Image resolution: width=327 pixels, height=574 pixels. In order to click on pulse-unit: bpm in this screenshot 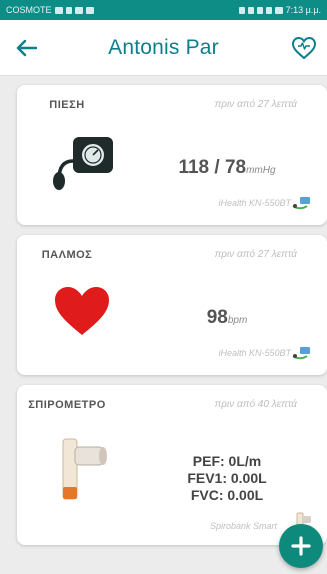, I will do `click(237, 320)`.